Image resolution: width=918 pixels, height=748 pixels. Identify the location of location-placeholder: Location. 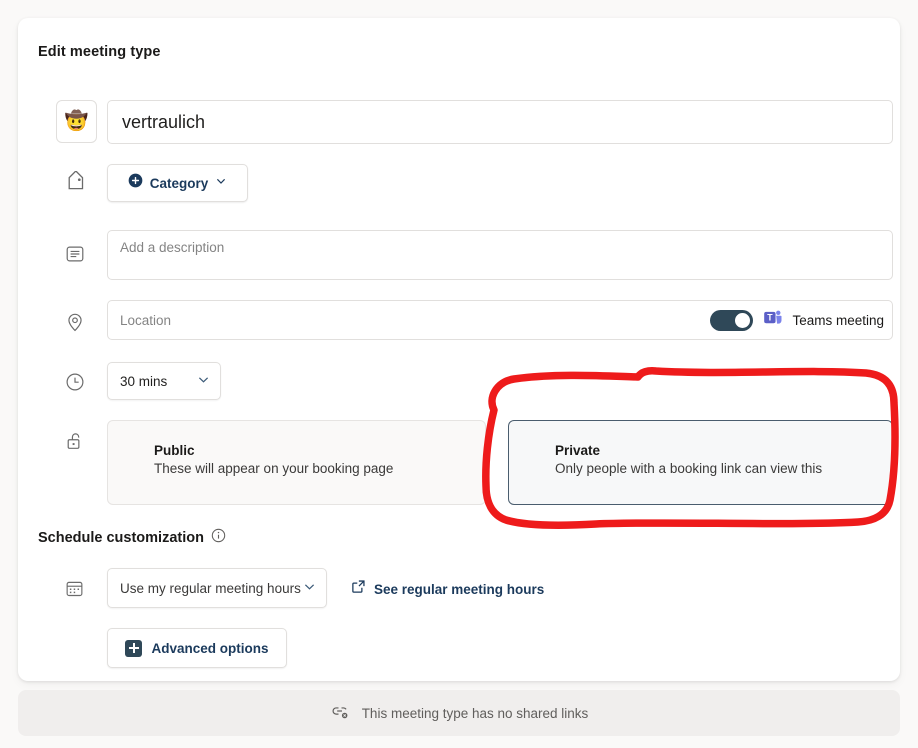
(146, 320).